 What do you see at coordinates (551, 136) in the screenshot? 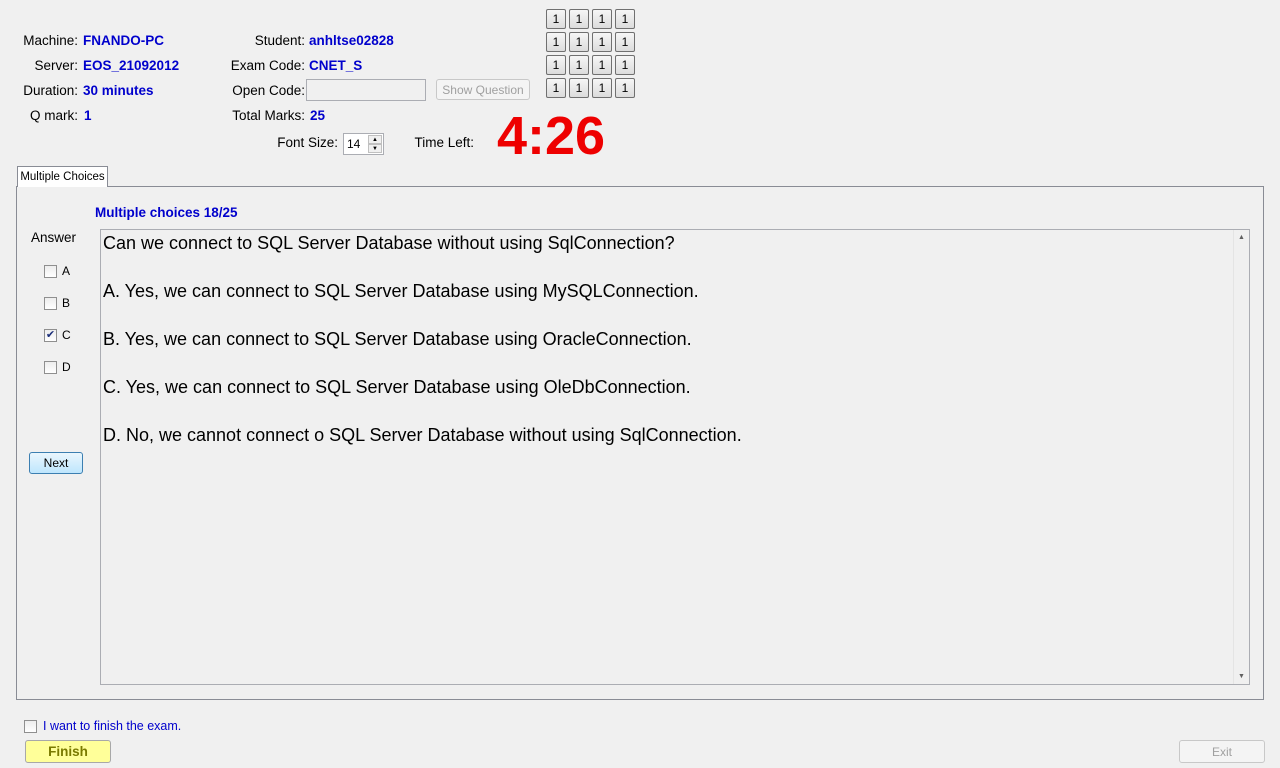
I see `timer-value: 4:26` at bounding box center [551, 136].